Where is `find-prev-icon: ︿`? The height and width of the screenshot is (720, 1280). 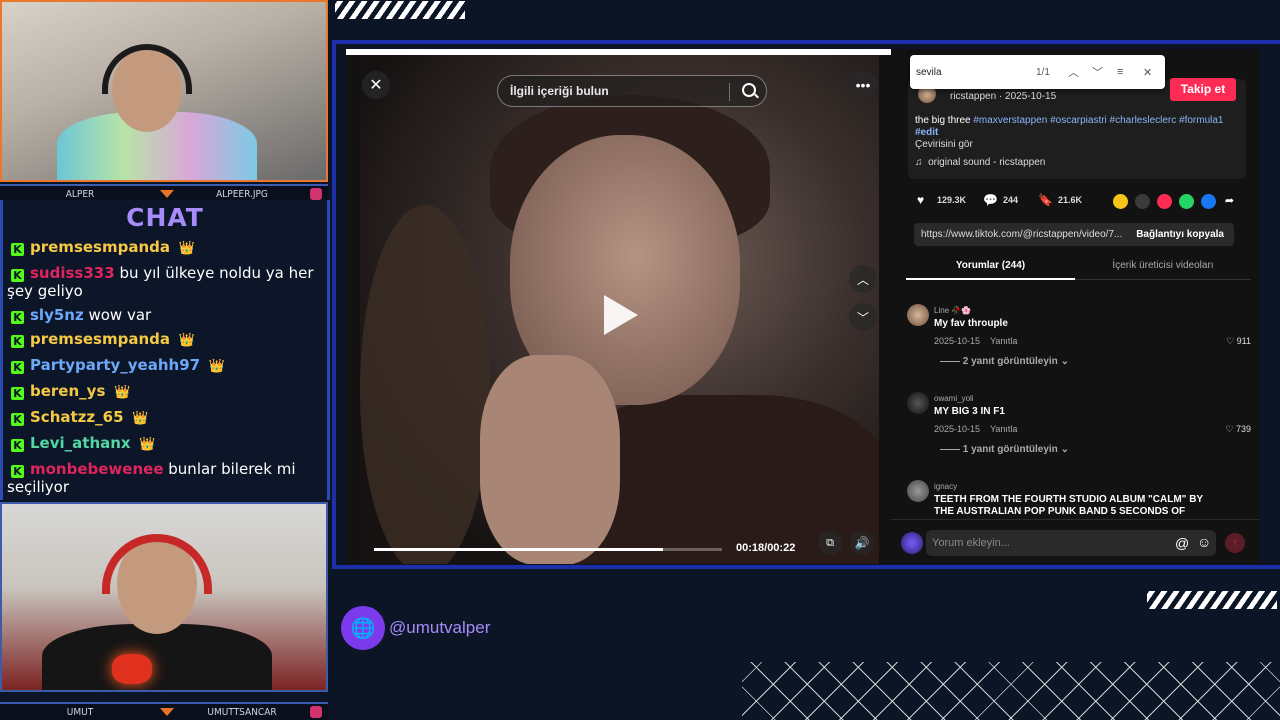
find-prev-icon: ︿ is located at coordinates (1073, 72).